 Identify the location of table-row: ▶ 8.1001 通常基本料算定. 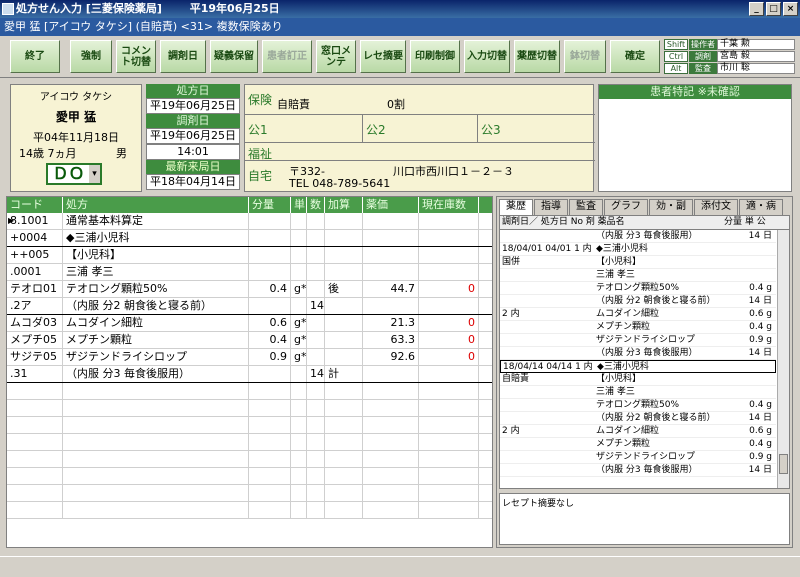
(249, 221).